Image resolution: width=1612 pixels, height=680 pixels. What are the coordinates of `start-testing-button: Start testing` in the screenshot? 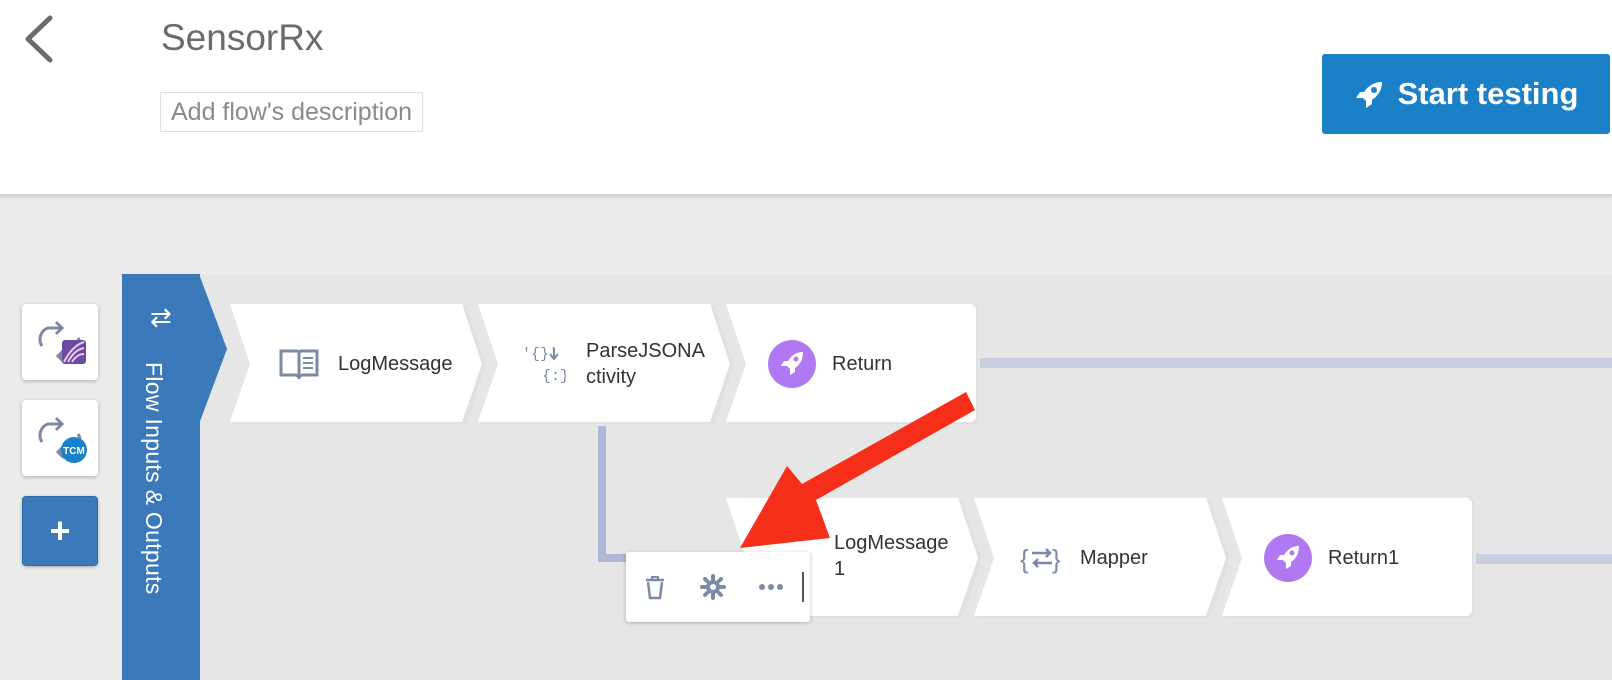 It's located at (1466, 94).